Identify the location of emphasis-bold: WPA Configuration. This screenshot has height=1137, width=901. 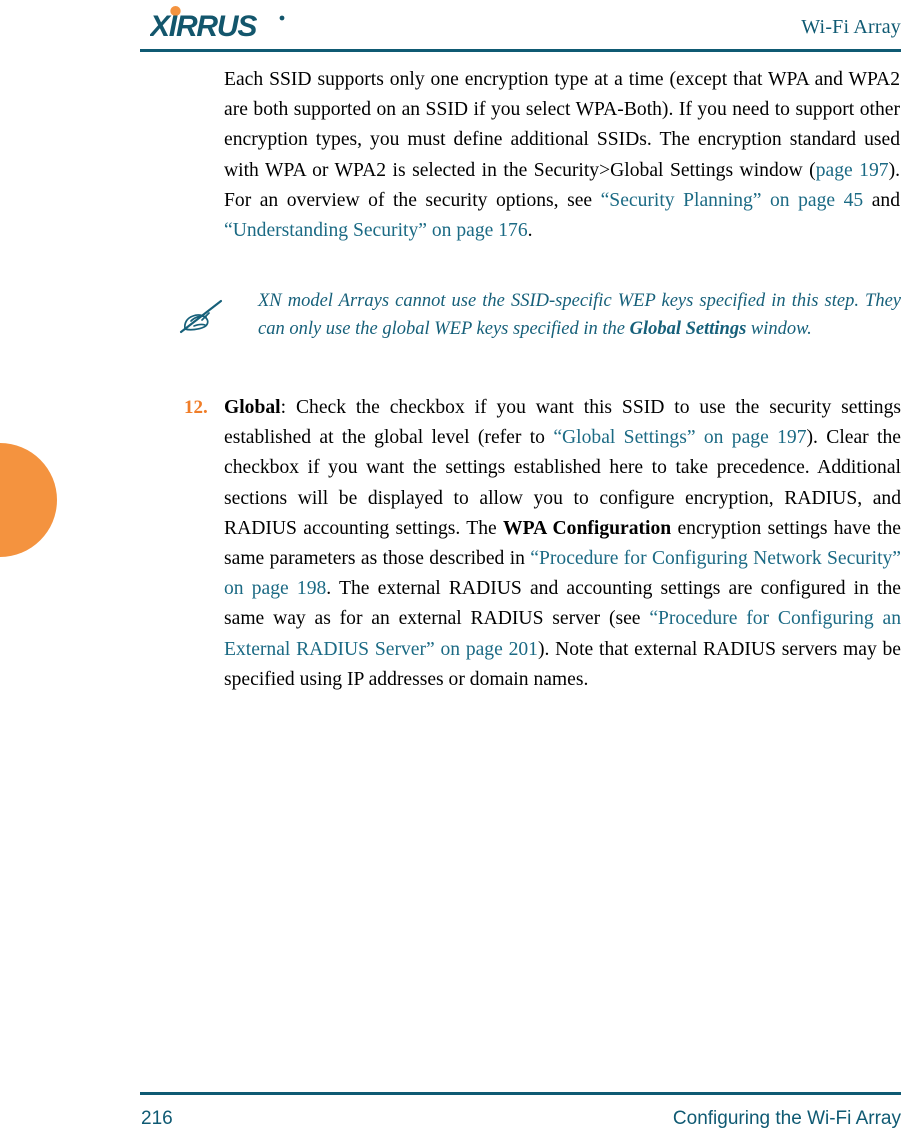
(587, 528).